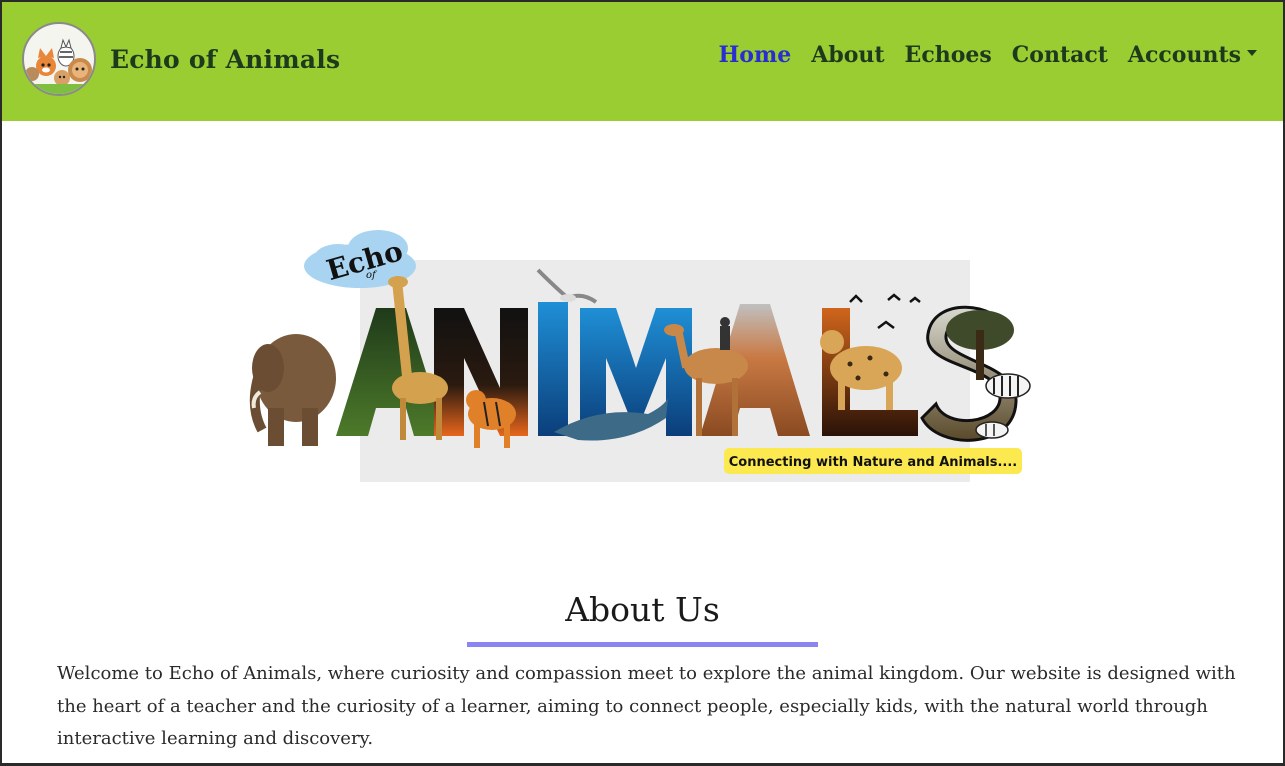  What do you see at coordinates (847, 55) in the screenshot?
I see `nav-item-about: About` at bounding box center [847, 55].